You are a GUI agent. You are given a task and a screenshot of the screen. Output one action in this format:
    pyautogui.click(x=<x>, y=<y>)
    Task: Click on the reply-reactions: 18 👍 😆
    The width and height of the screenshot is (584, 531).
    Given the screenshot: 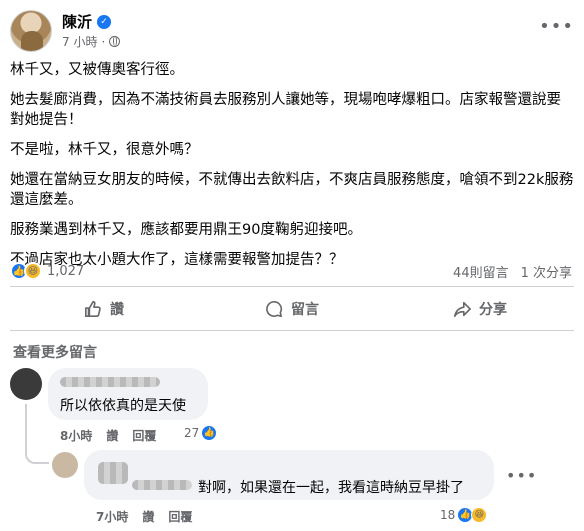 What is the action you would take?
    pyautogui.click(x=464, y=515)
    